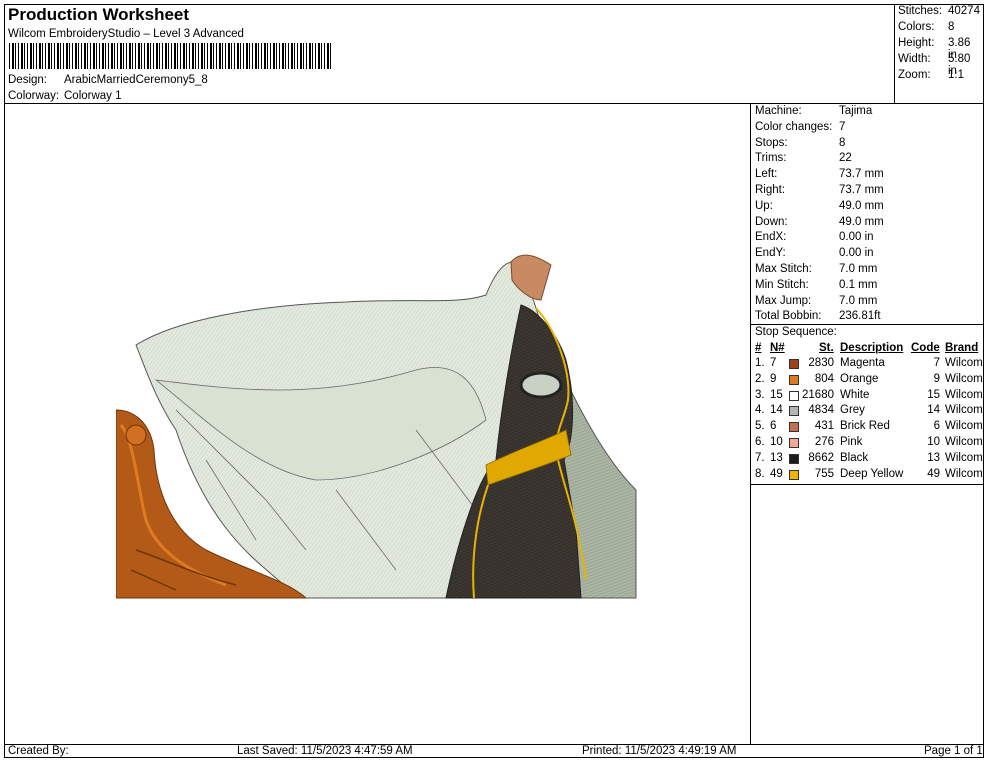  What do you see at coordinates (956, 75) in the screenshot?
I see `summary-value: 1:1` at bounding box center [956, 75].